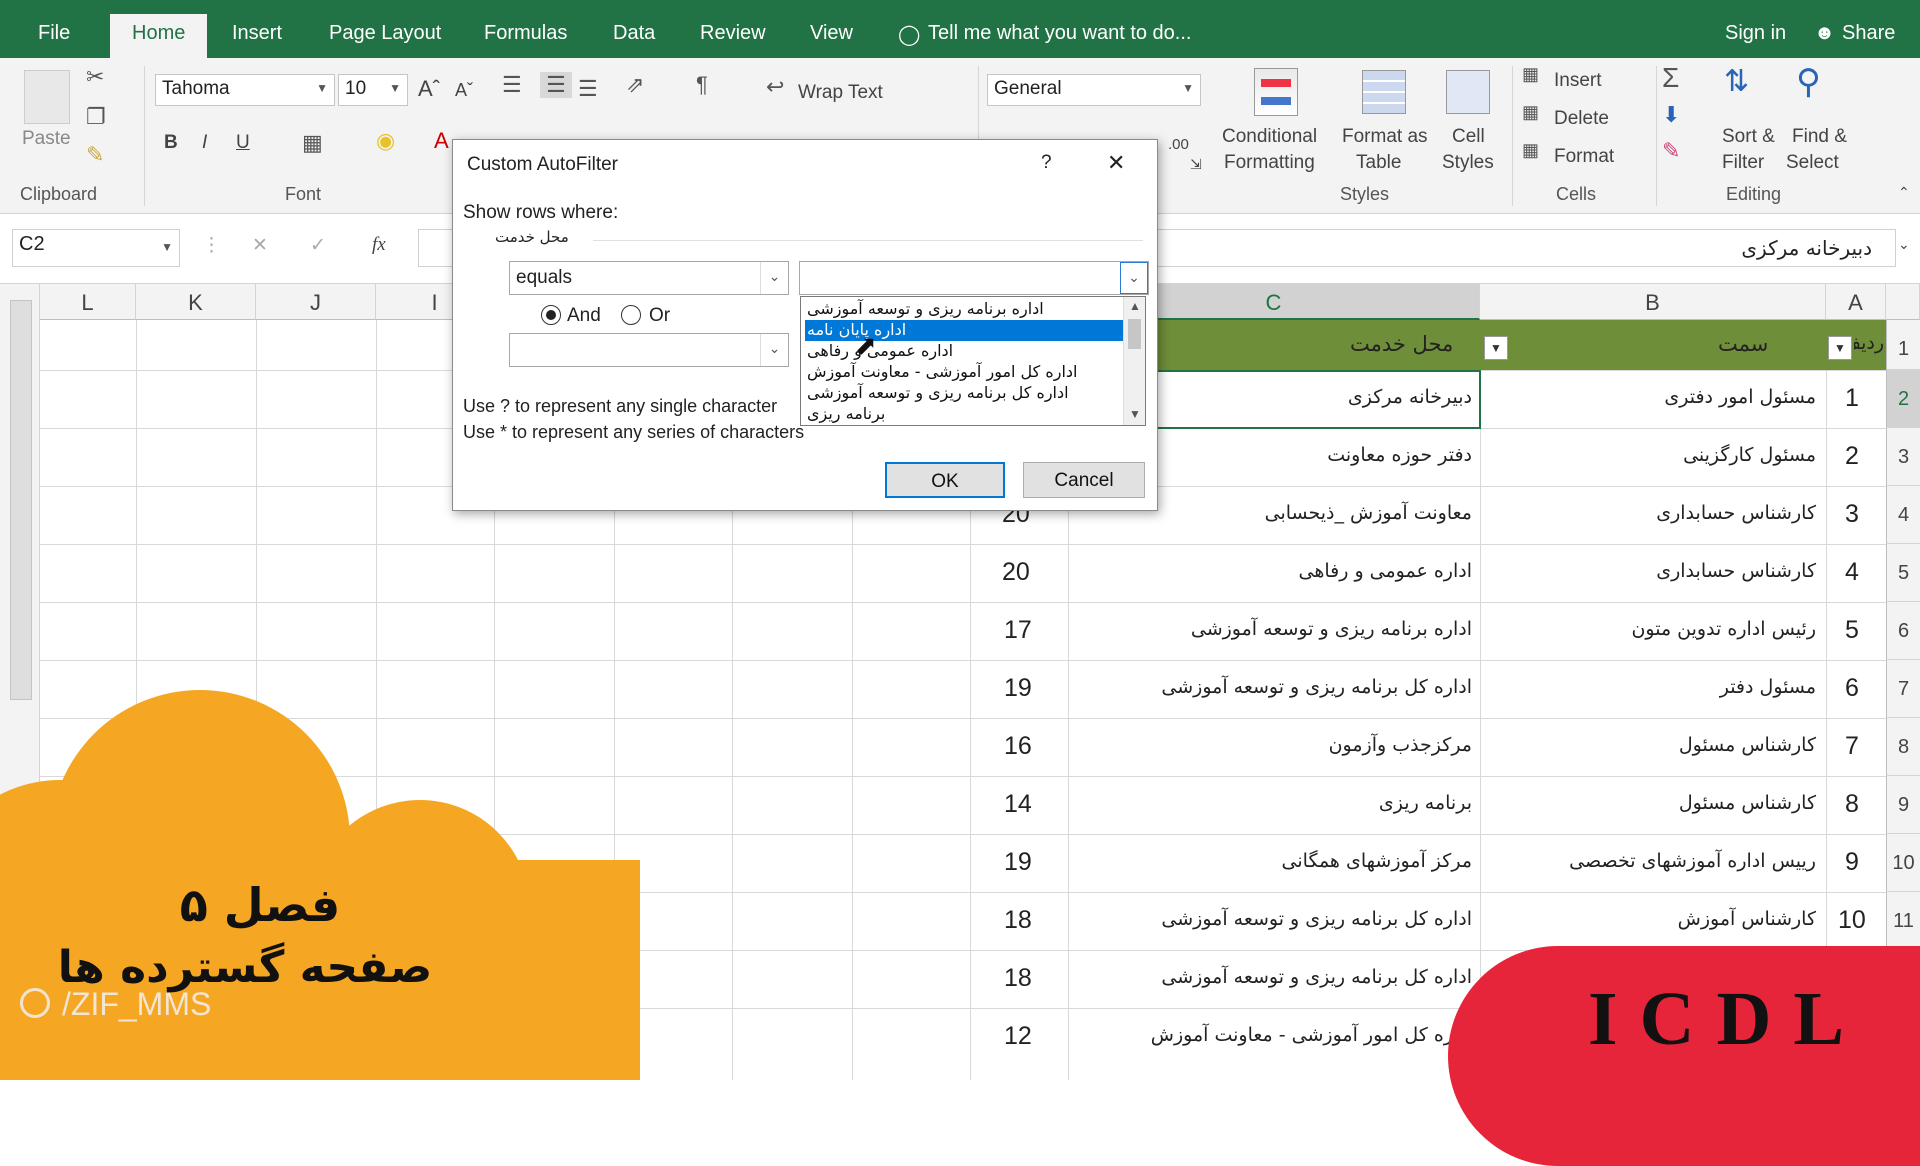 The height and width of the screenshot is (1166, 1920). Describe the element at coordinates (1852, 804) in the screenshot. I see `index-cell: 8` at that location.